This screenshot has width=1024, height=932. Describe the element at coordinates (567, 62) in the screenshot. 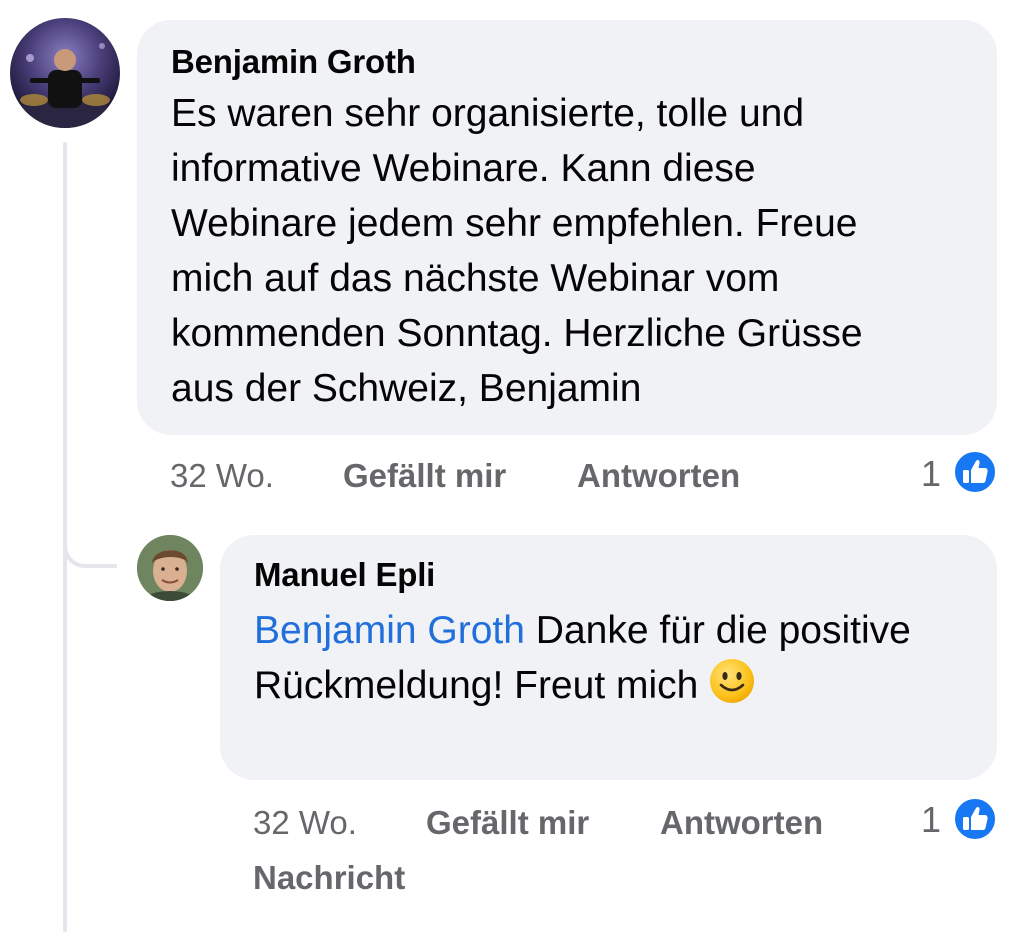

I see `comment-author: Benjamin Groth` at that location.